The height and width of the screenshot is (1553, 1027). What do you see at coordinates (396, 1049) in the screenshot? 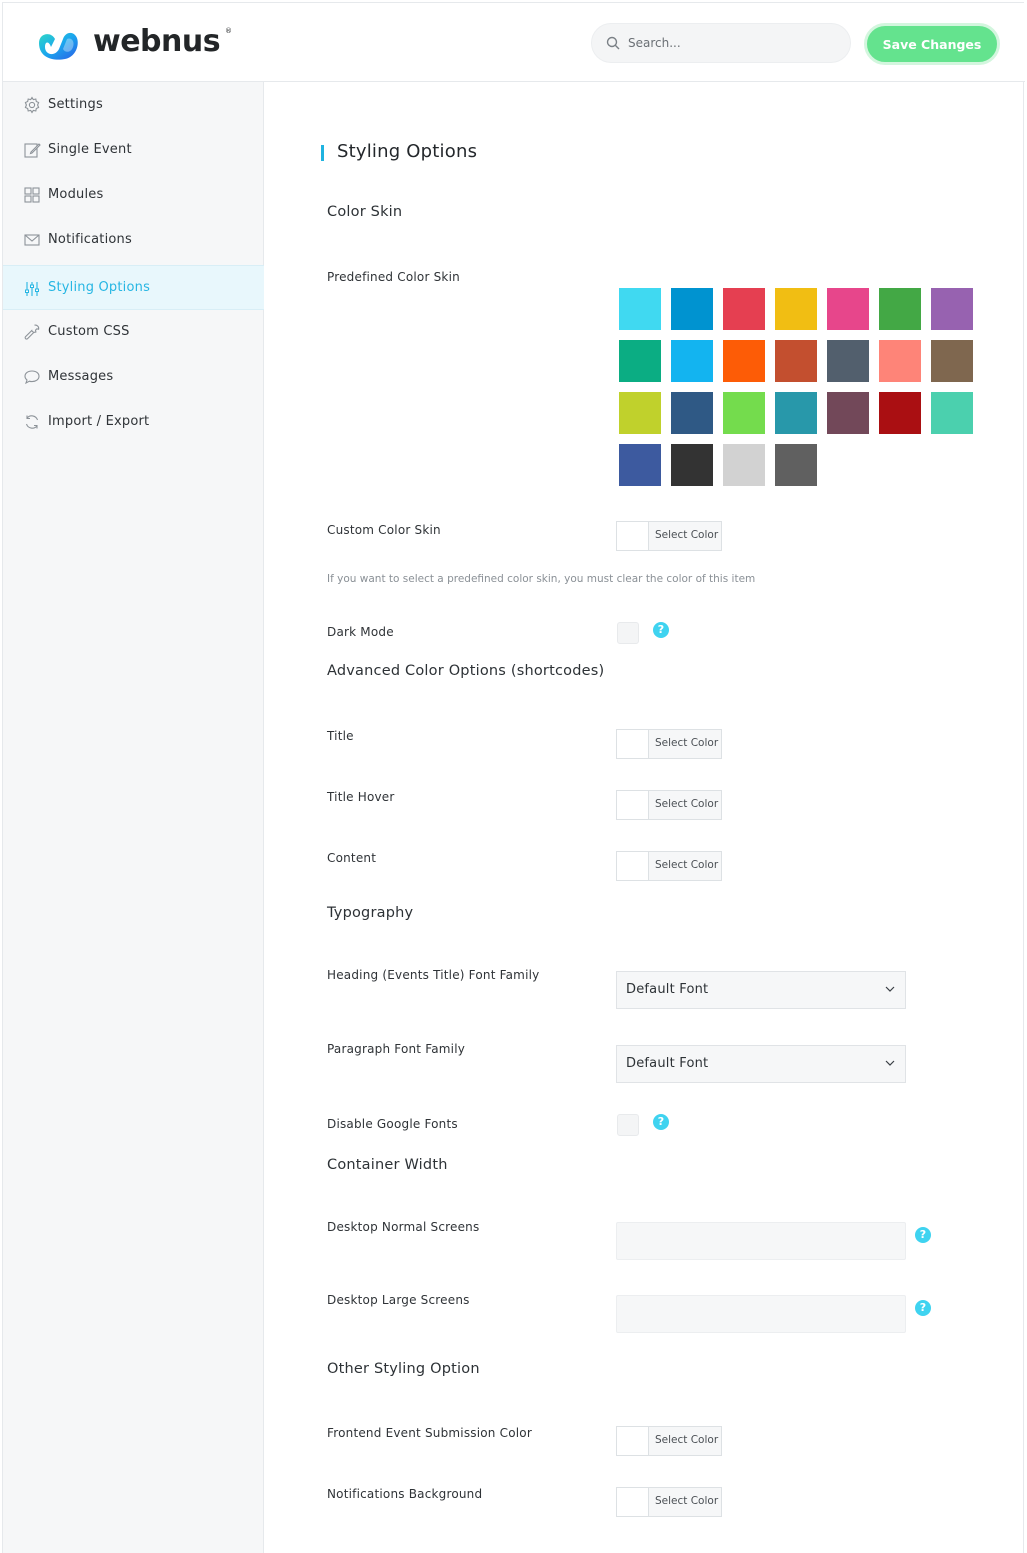
I see `paragraph-font-family-label: Paragraph Font Family` at bounding box center [396, 1049].